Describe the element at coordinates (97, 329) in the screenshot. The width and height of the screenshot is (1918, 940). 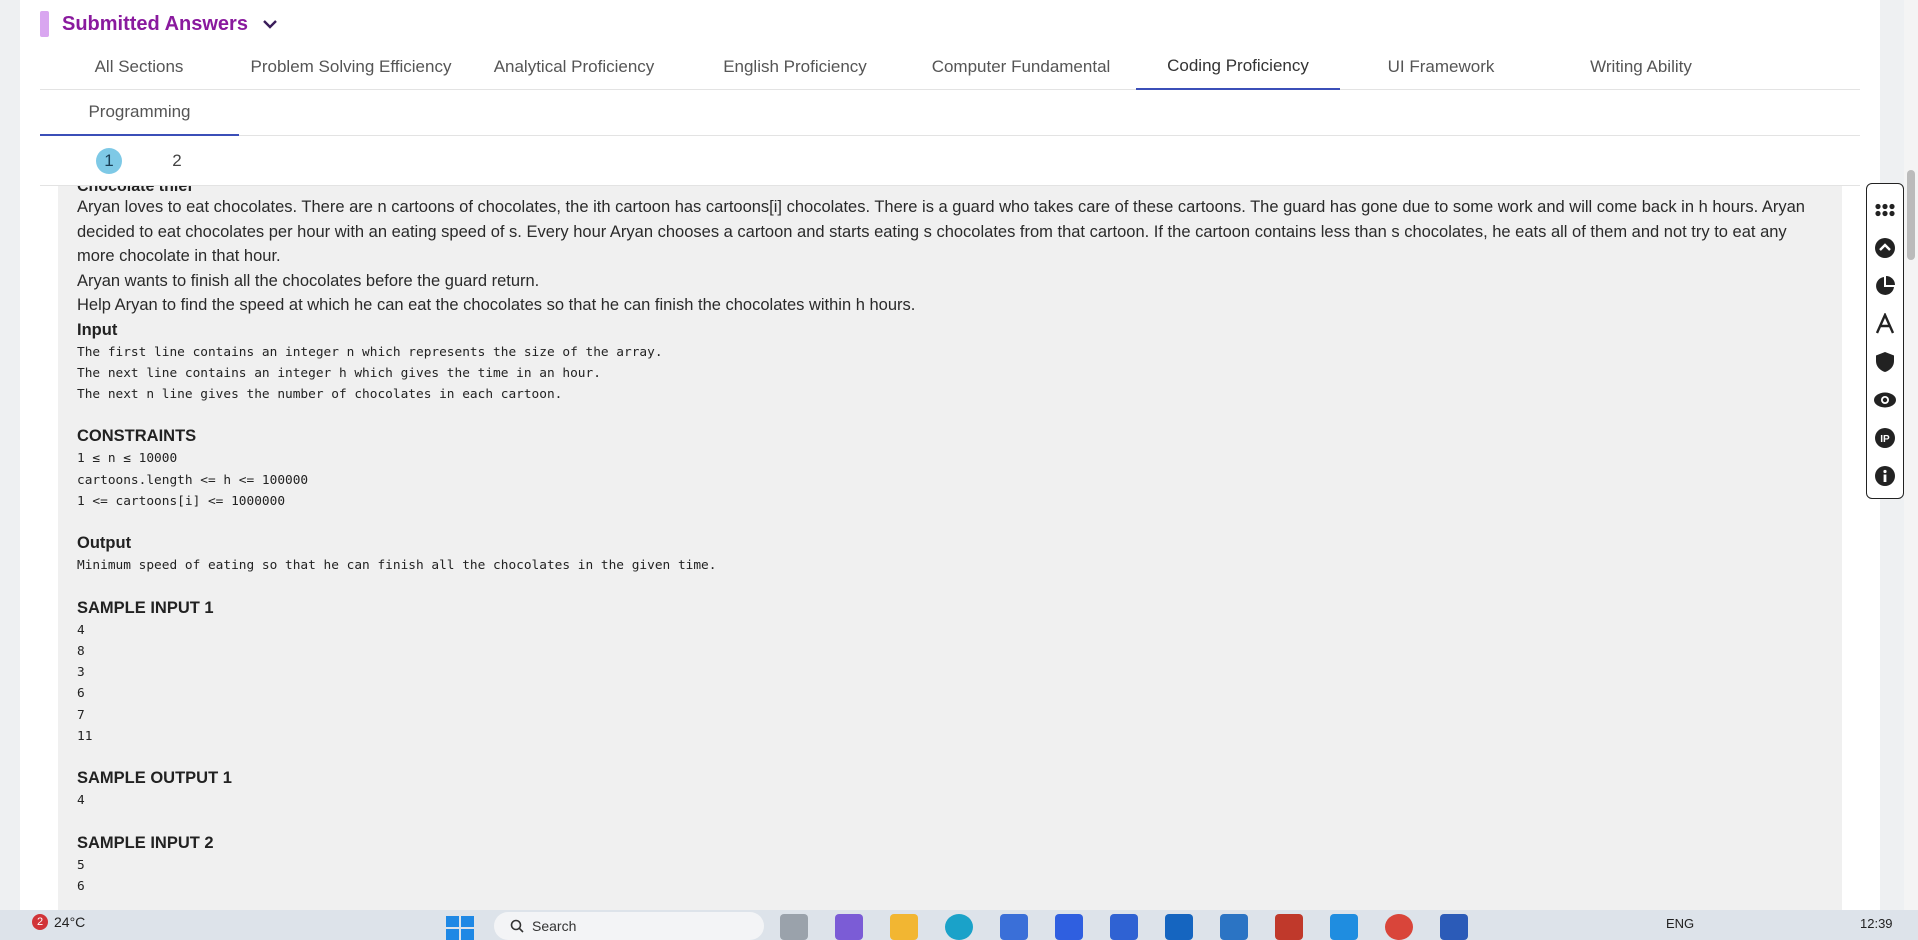
I see `input-heading: Input` at that location.